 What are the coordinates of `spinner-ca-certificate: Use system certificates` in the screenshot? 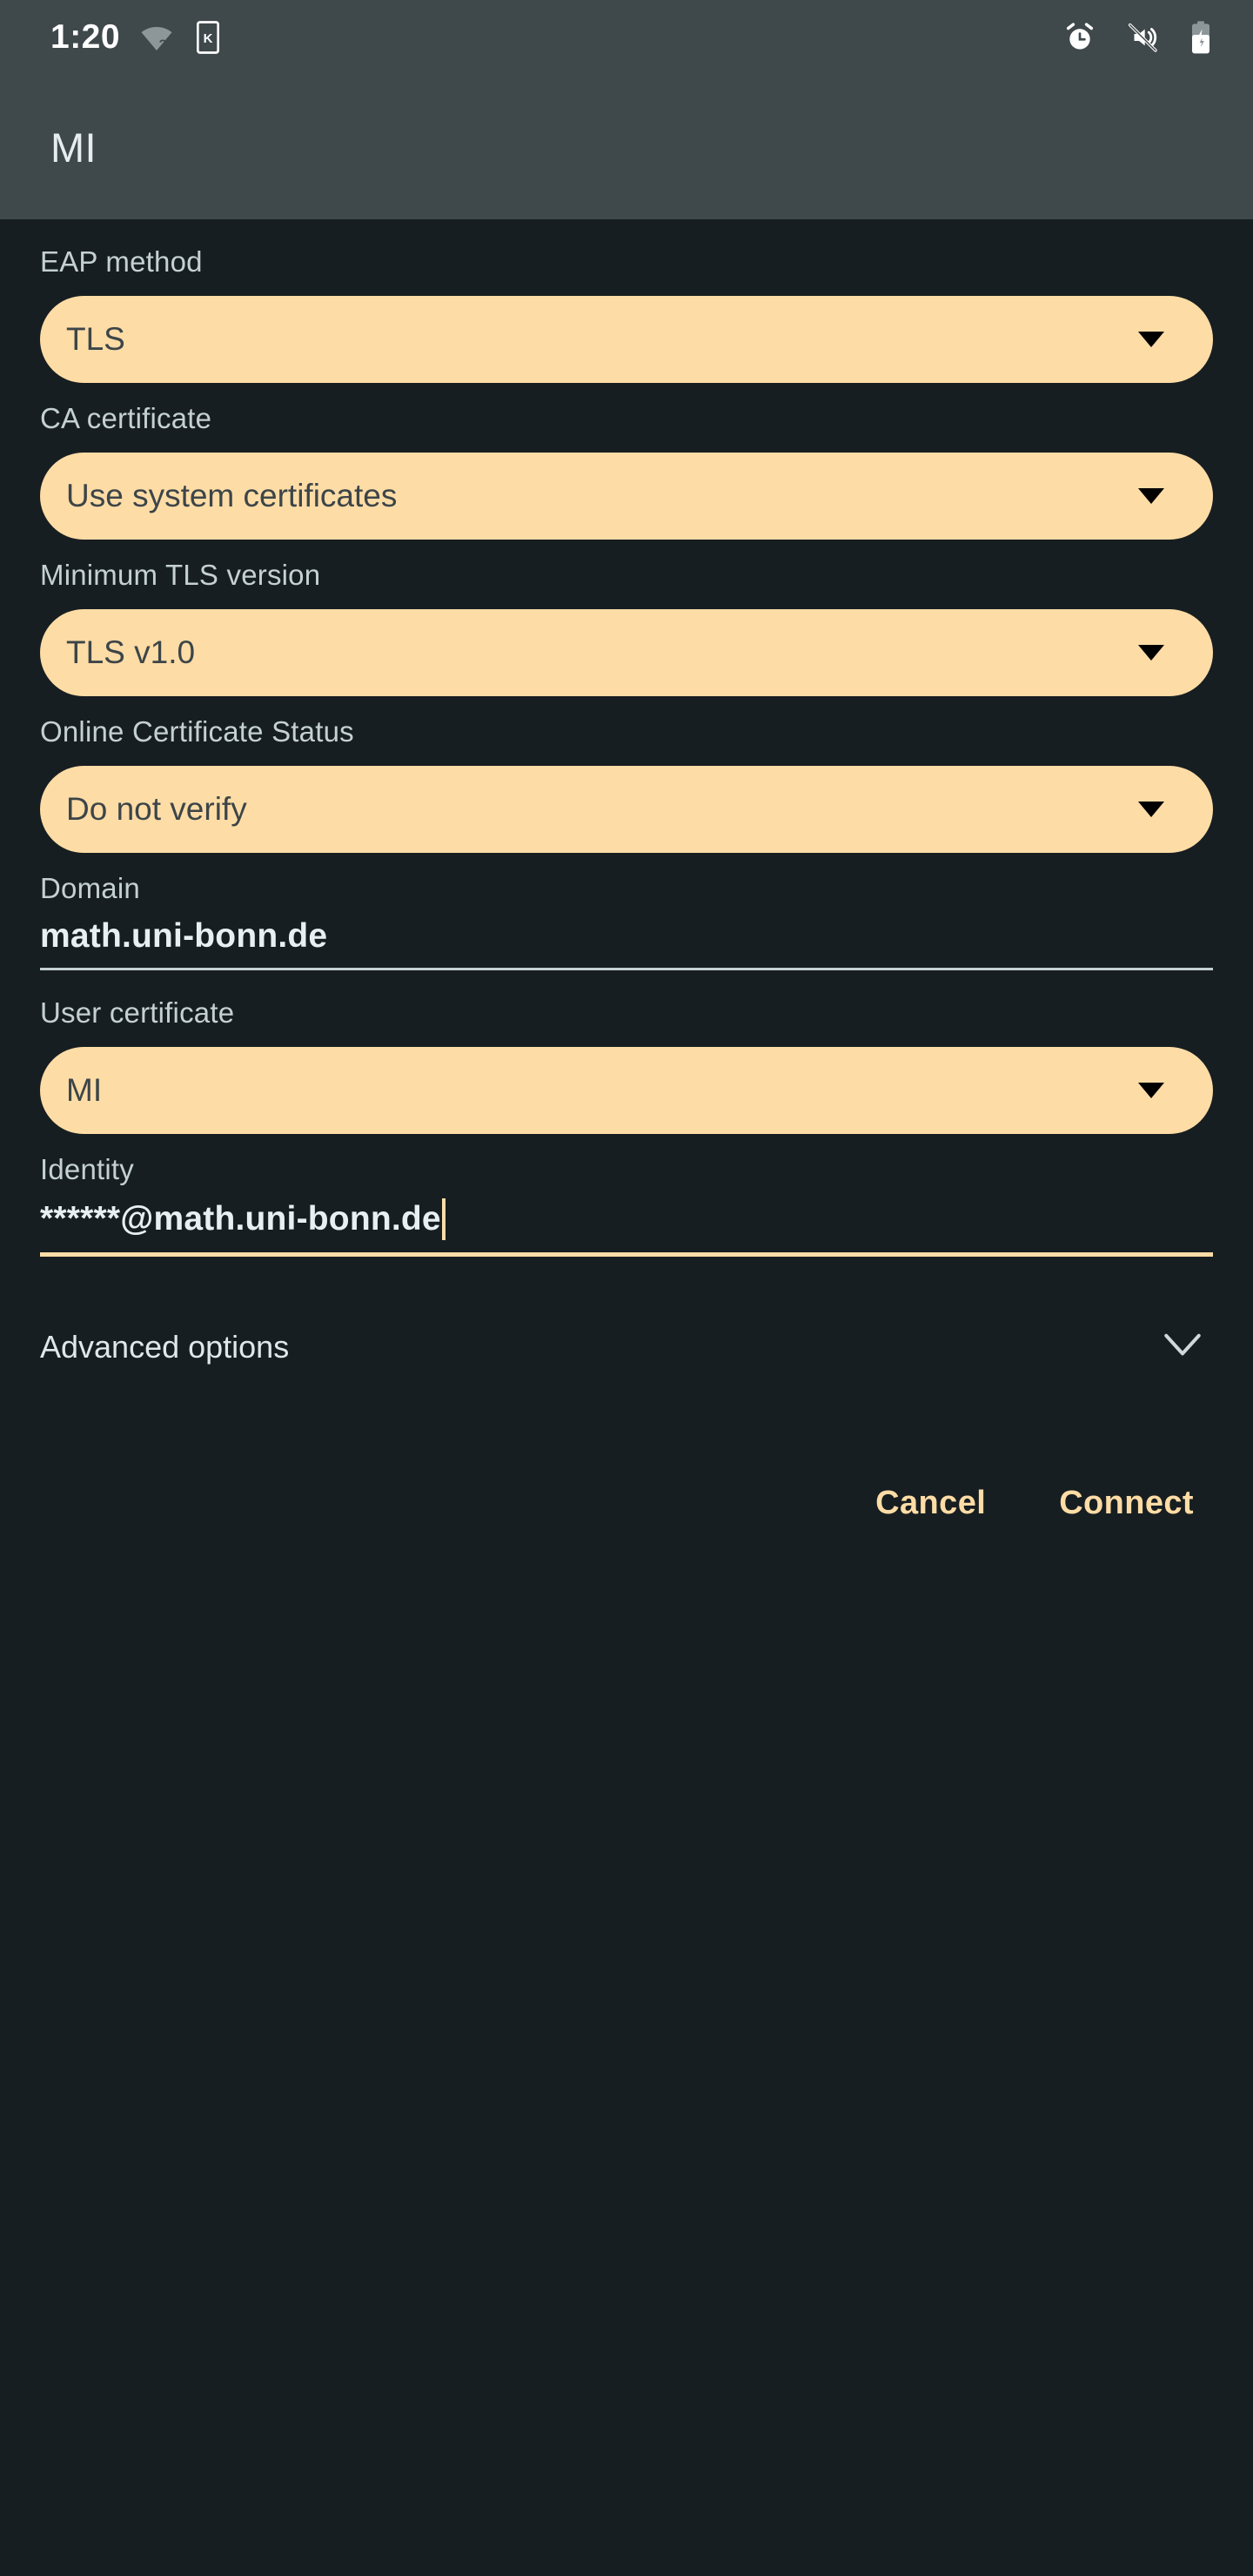 It's located at (626, 496).